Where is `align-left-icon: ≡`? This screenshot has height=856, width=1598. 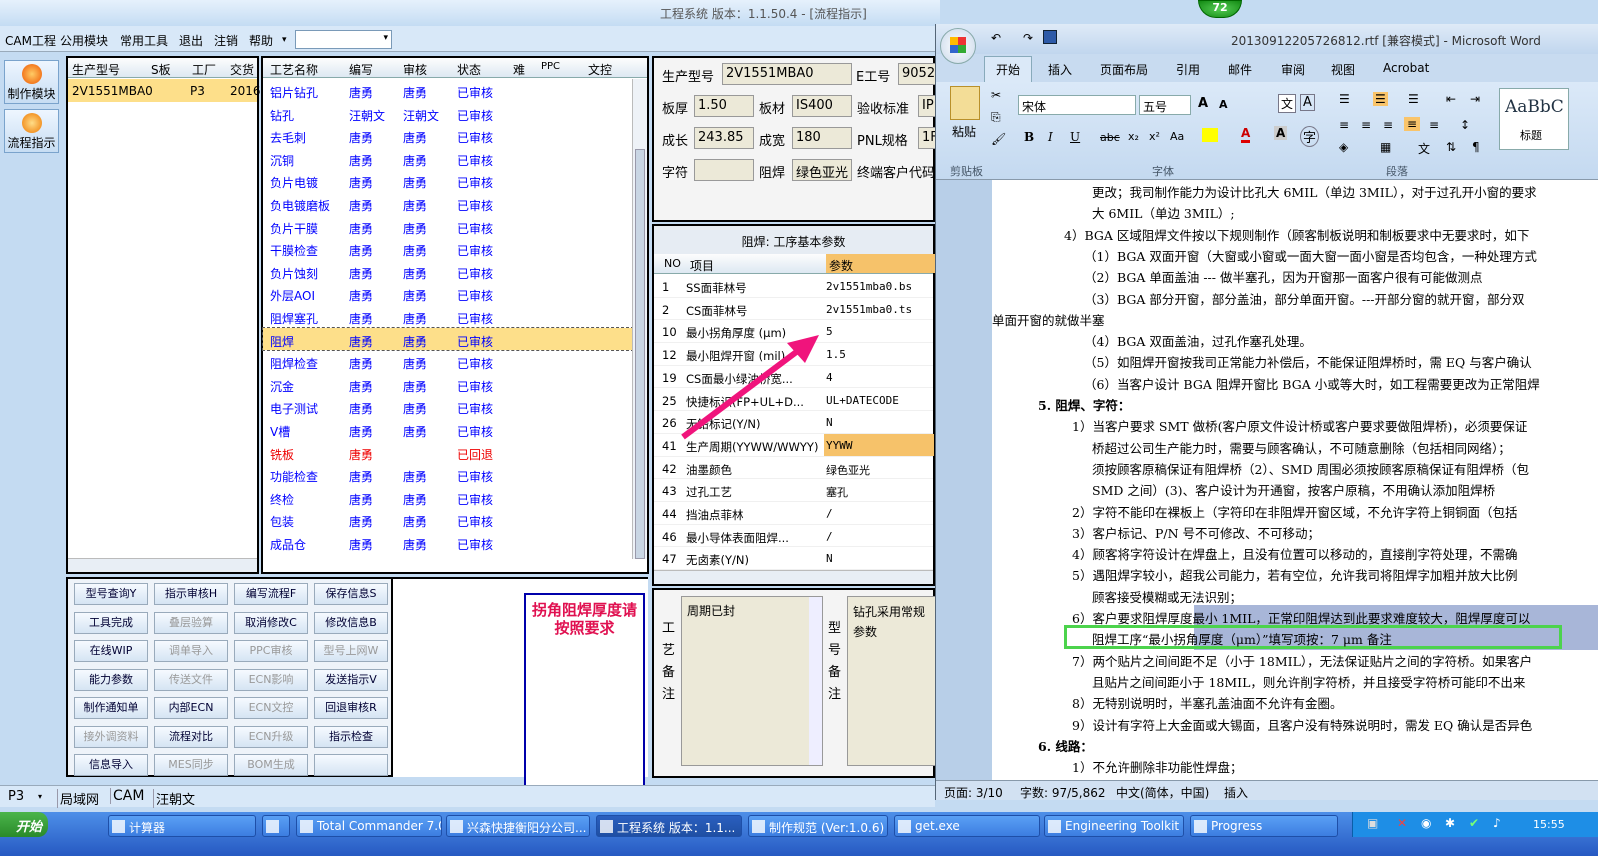
align-left-icon: ≡ is located at coordinates (1344, 125).